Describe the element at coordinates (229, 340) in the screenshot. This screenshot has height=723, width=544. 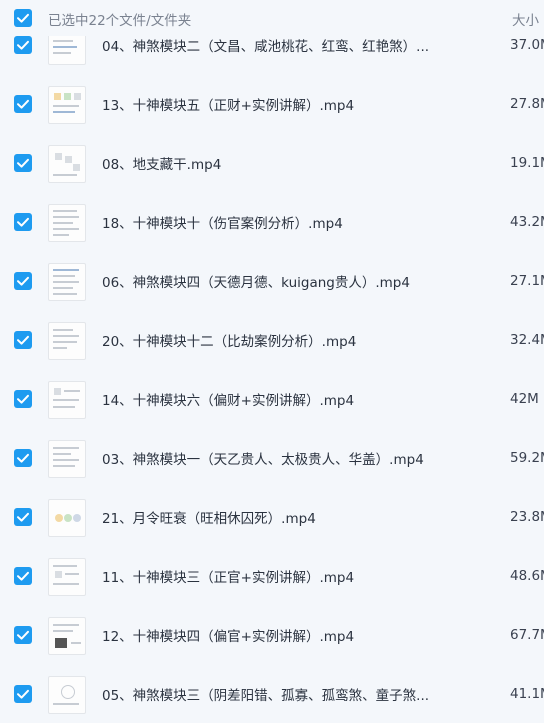
I see `file-name: 20、十神模块十二（比劫案例分析）.mp4` at that location.